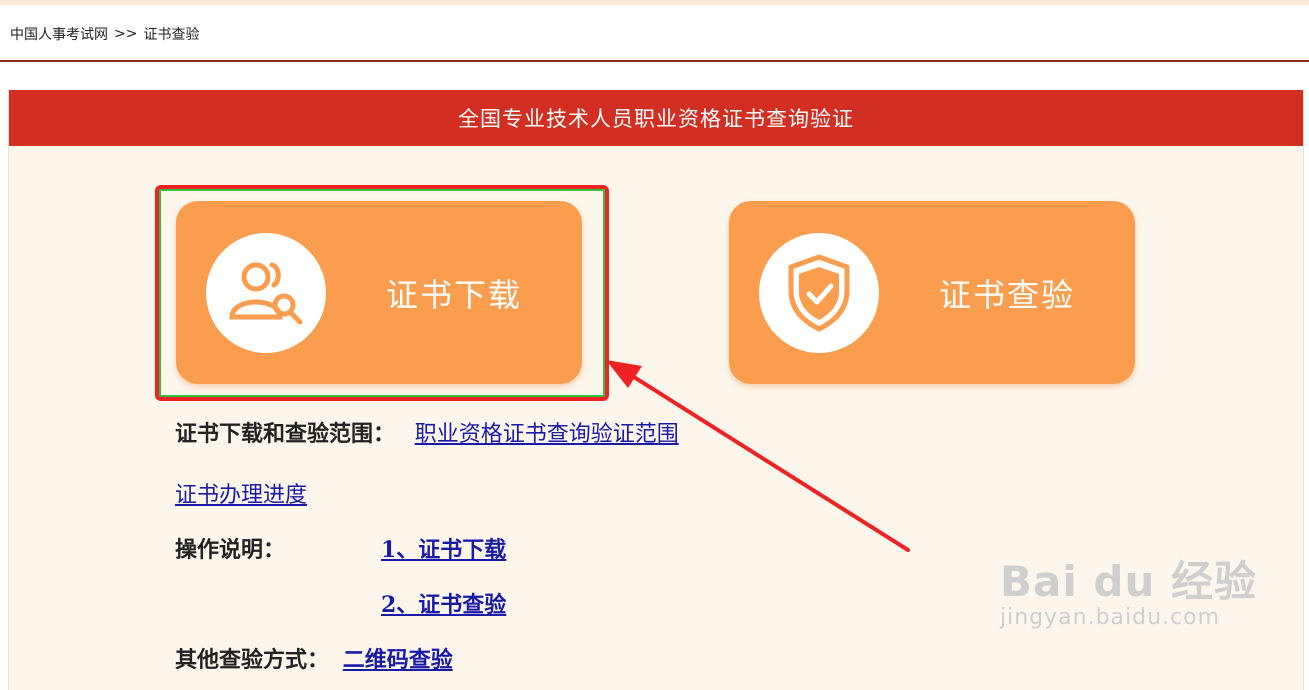 The image size is (1309, 690). What do you see at coordinates (285, 434) in the screenshot?
I see `scope-label: 证书下载和查验范围：` at bounding box center [285, 434].